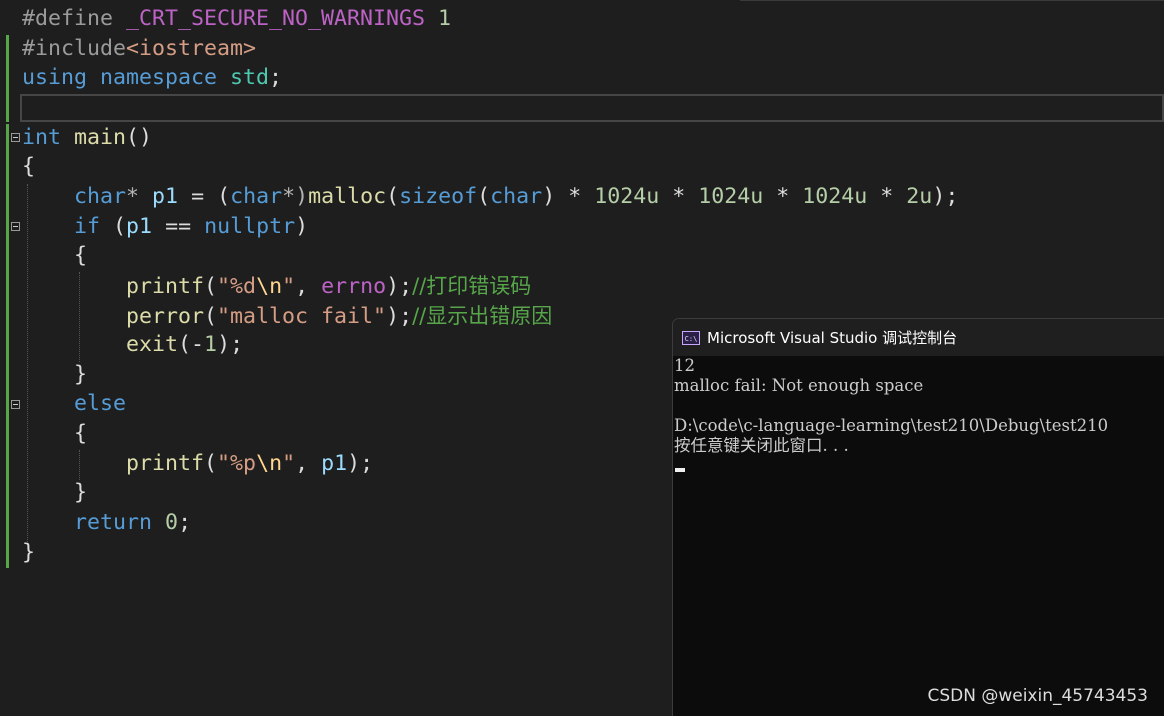 Image resolution: width=1164 pixels, height=716 pixels. Describe the element at coordinates (100, 404) in the screenshot. I see `code-token: else` at that location.